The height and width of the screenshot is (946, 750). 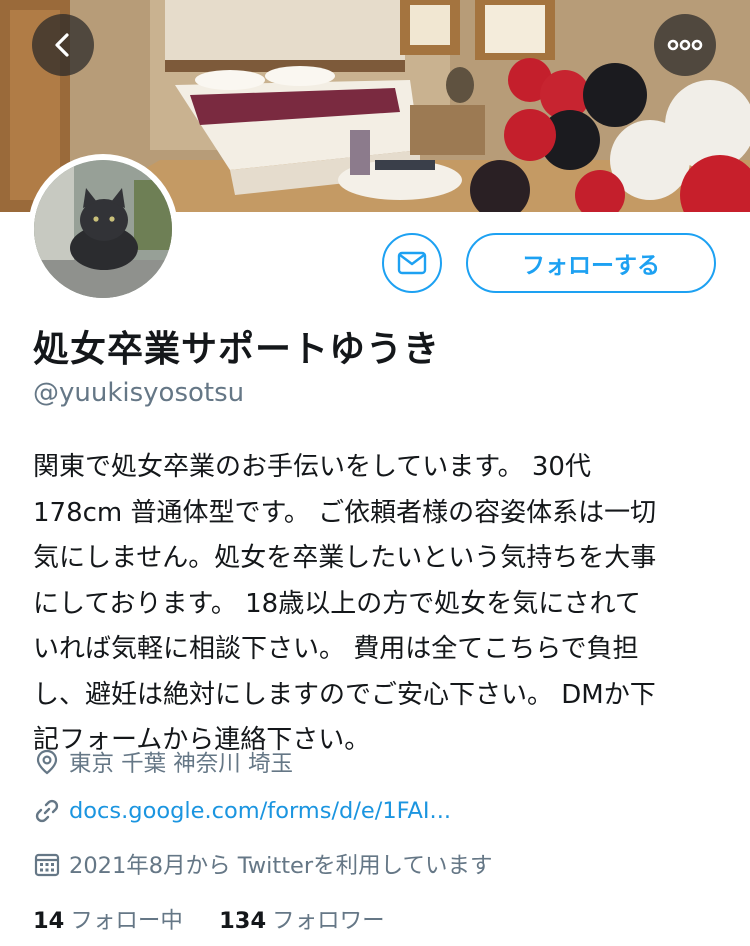 I want to click on profile-joined: 2021年8月から Twitterを利用しています, so click(x=262, y=864).